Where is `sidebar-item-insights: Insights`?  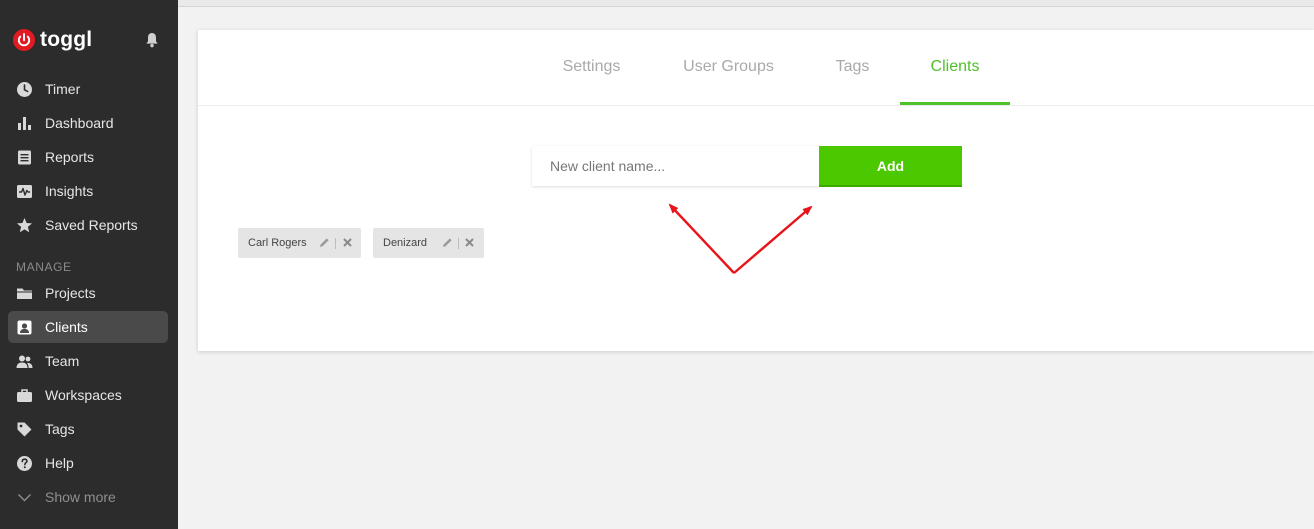
sidebar-item-insights: Insights is located at coordinates (88, 191).